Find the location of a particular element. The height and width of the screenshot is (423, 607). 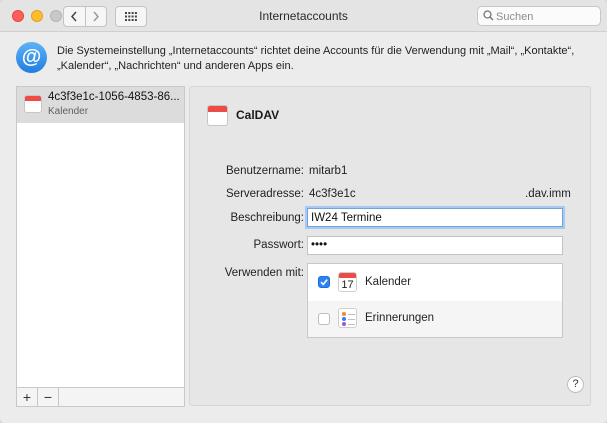

internet-accounts-icon: @ is located at coordinates (31, 57).